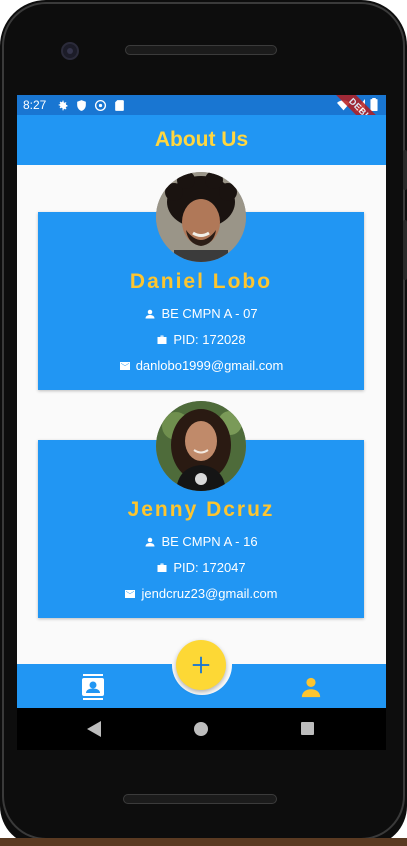 The image size is (407, 846). I want to click on member-name: Daniel Lobo, so click(201, 281).